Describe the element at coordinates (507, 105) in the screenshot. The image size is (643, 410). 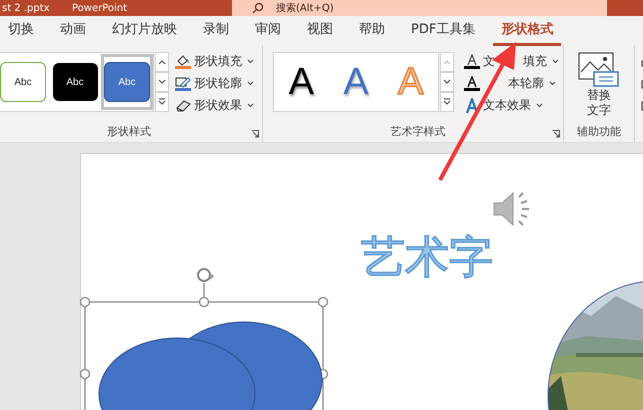
I see `command-label: 文本效果` at that location.